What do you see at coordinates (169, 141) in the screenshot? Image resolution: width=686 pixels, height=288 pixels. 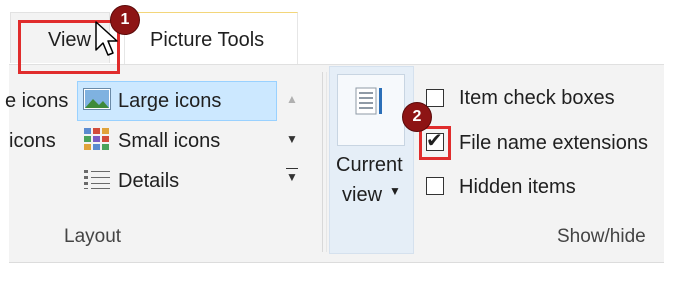 I see `layout-small-icons-label: Small icons` at bounding box center [169, 141].